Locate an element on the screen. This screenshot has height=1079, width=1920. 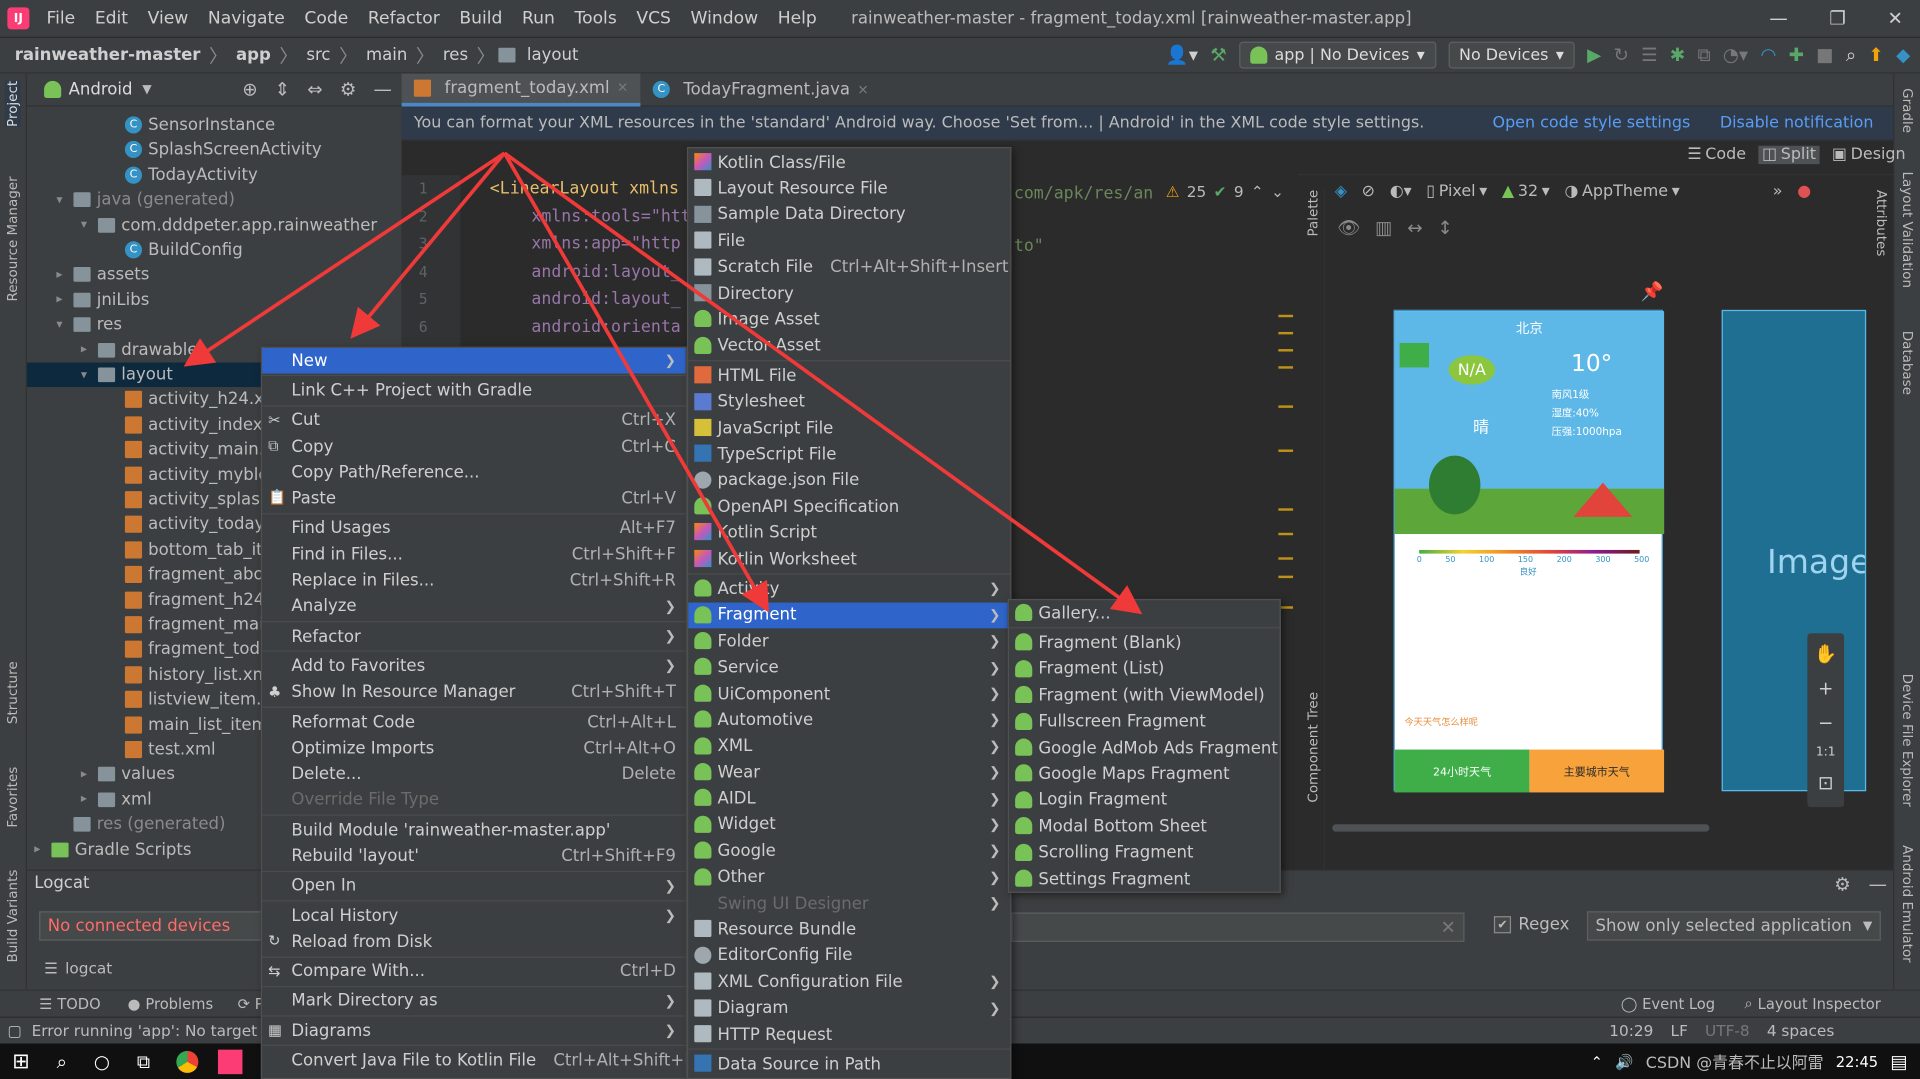
taskbar-search-icon: ⌕ is located at coordinates (62, 1061).